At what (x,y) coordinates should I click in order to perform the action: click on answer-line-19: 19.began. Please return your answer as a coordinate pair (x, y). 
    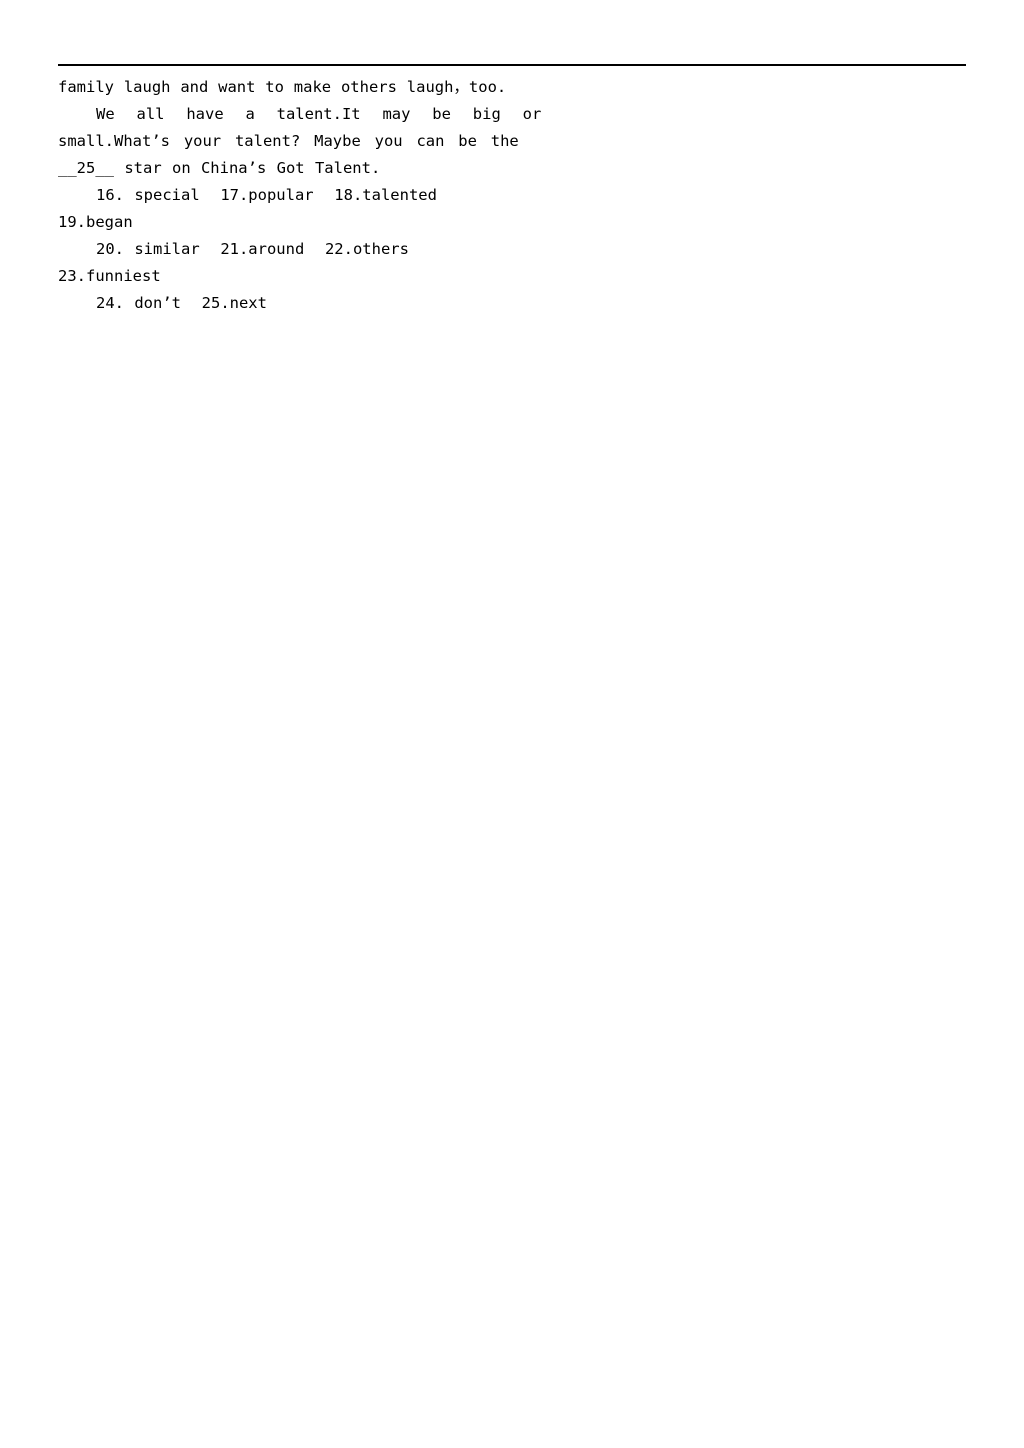
    Looking at the image, I should click on (95, 222).